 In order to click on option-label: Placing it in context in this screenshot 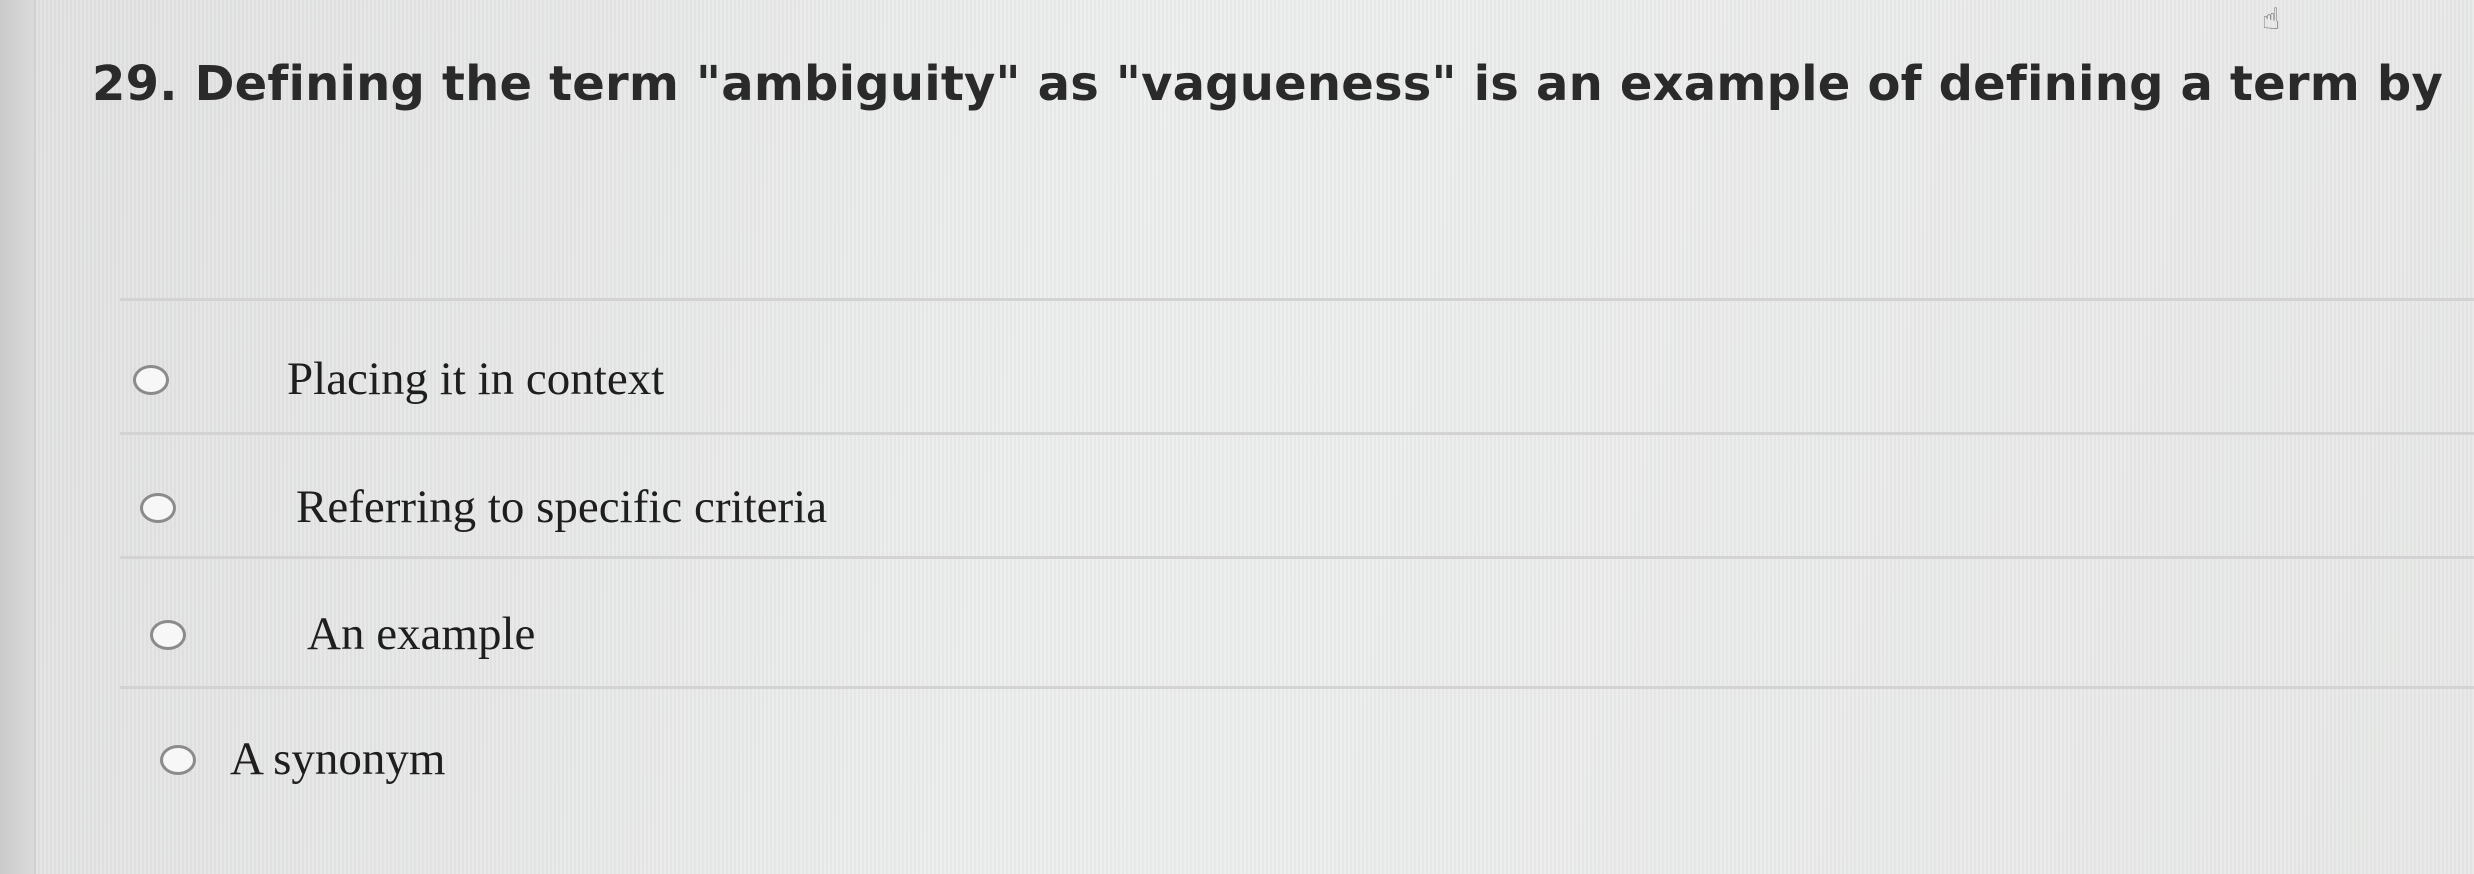, I will do `click(475, 379)`.